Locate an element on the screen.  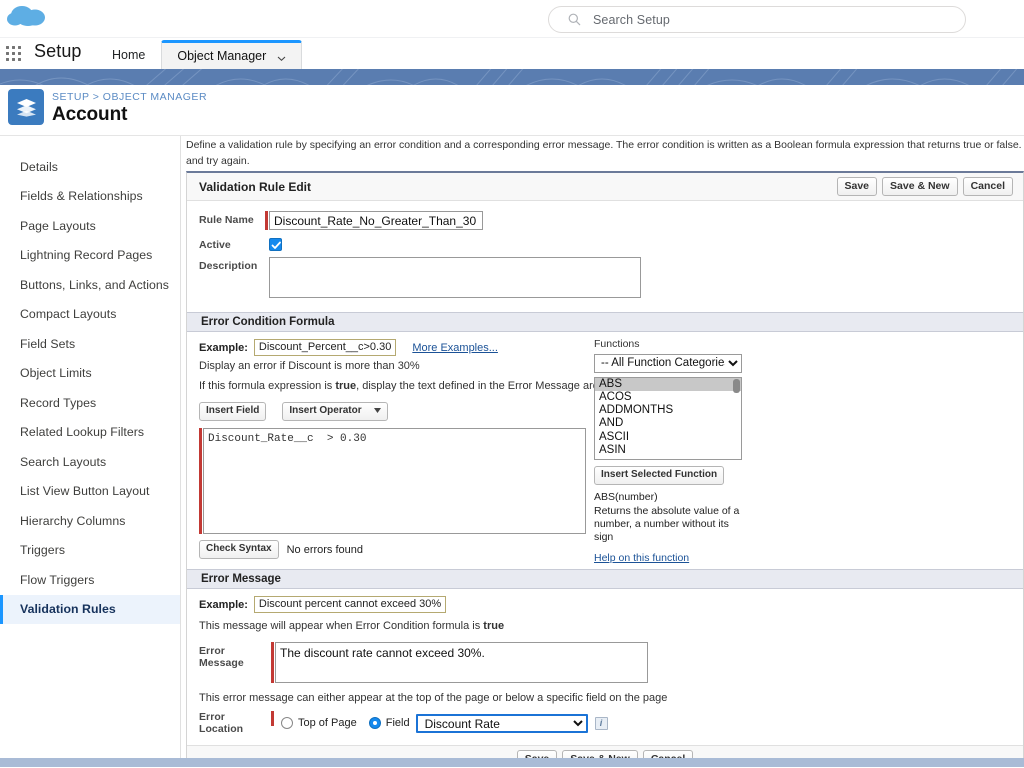
radio-top-of-page-label: Top of Page is located at coordinates (327, 723).